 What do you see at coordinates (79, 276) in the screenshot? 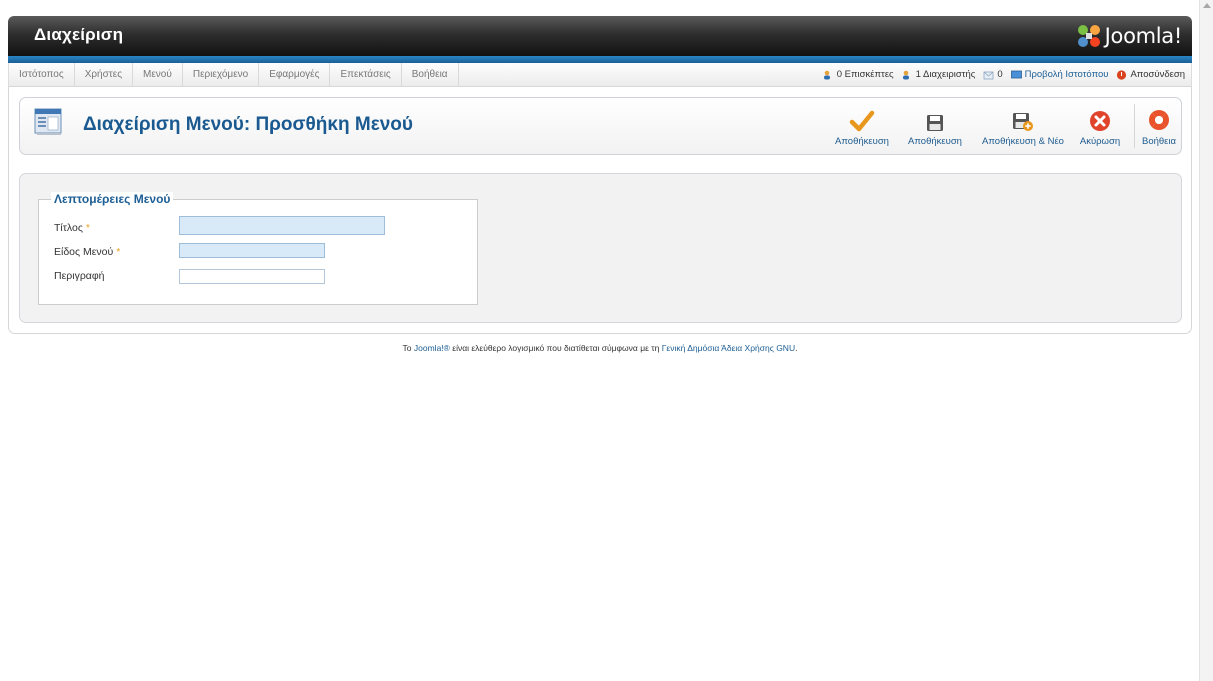
I see `description-label: Περιγραφή` at bounding box center [79, 276].